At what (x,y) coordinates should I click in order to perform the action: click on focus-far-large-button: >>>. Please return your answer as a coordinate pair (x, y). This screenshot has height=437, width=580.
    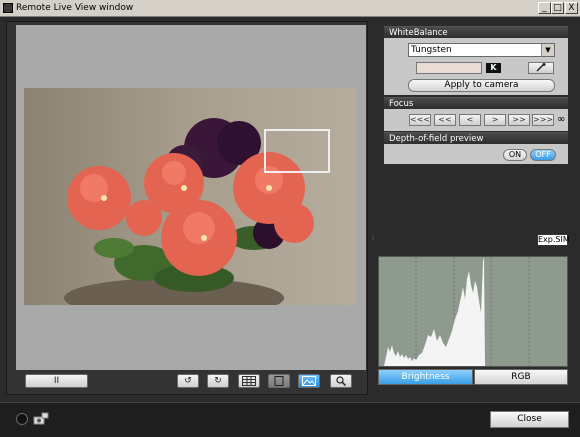
    Looking at the image, I should click on (543, 120).